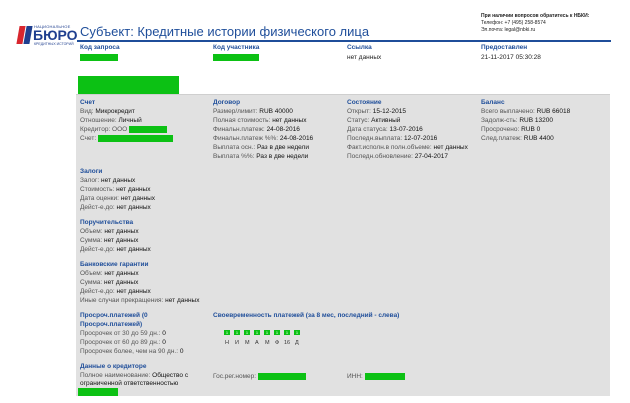 The width and height of the screenshot is (630, 403). Describe the element at coordinates (355, 377) in the screenshot. I see `creditor-inn-label: ИНН:` at that location.